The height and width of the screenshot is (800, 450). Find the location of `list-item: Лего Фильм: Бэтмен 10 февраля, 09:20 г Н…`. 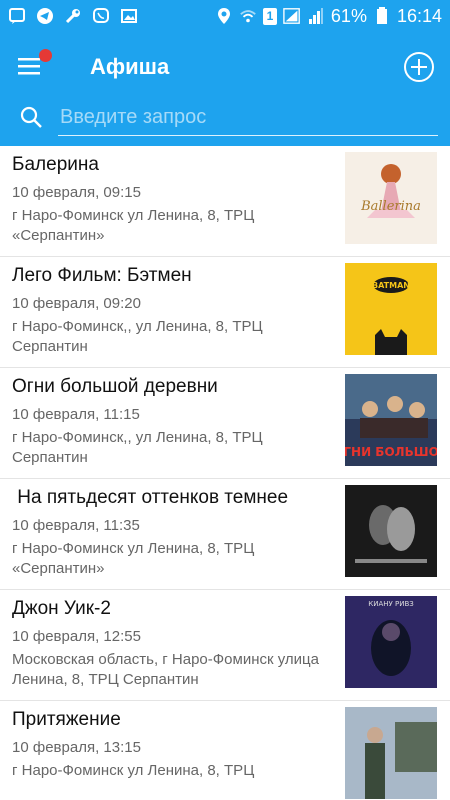

list-item: Лего Фильм: Бэтмен 10 февраля, 09:20 г Н… is located at coordinates (225, 312).